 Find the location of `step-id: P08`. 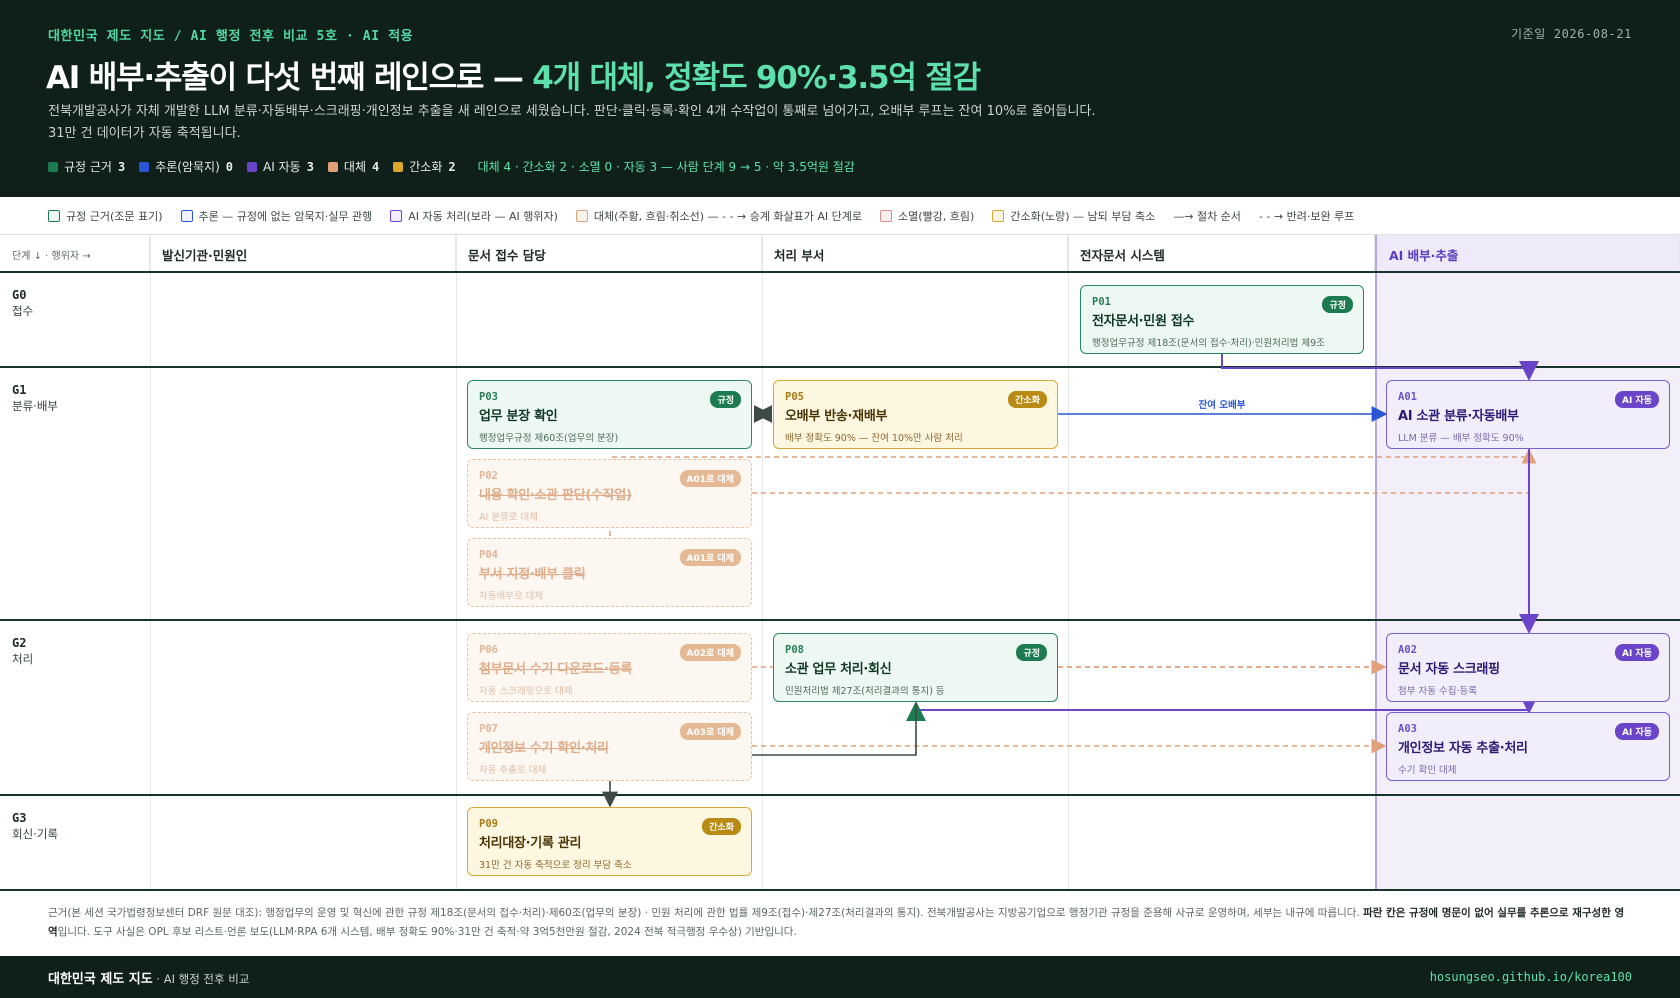

step-id: P08 is located at coordinates (794, 650).